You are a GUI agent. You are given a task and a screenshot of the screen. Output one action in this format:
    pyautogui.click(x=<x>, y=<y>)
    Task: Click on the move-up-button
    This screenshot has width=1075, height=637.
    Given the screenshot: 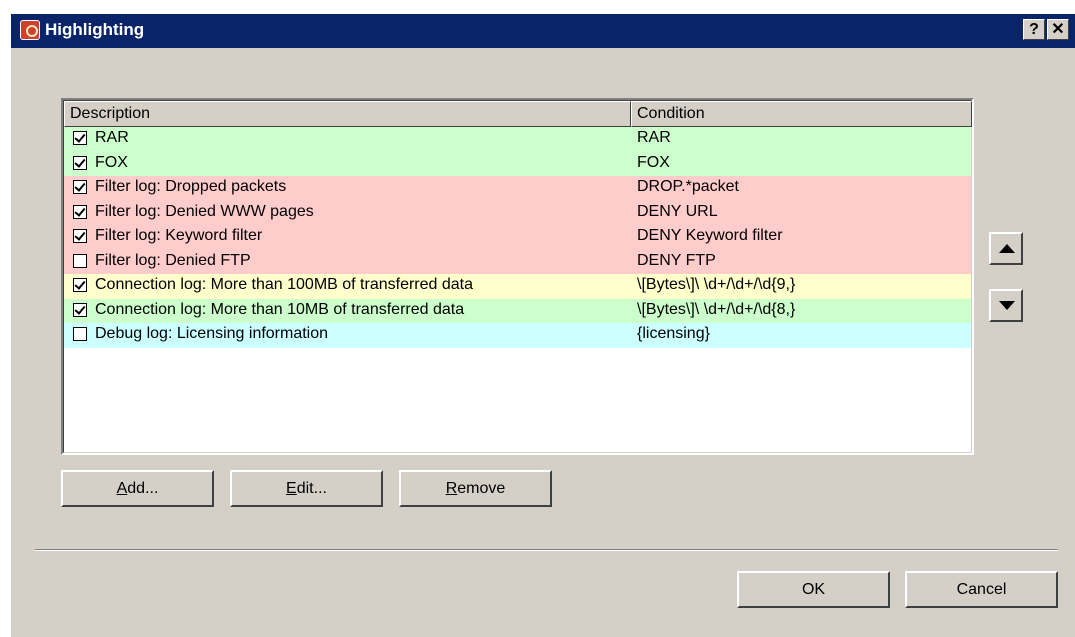 What is the action you would take?
    pyautogui.click(x=1006, y=248)
    